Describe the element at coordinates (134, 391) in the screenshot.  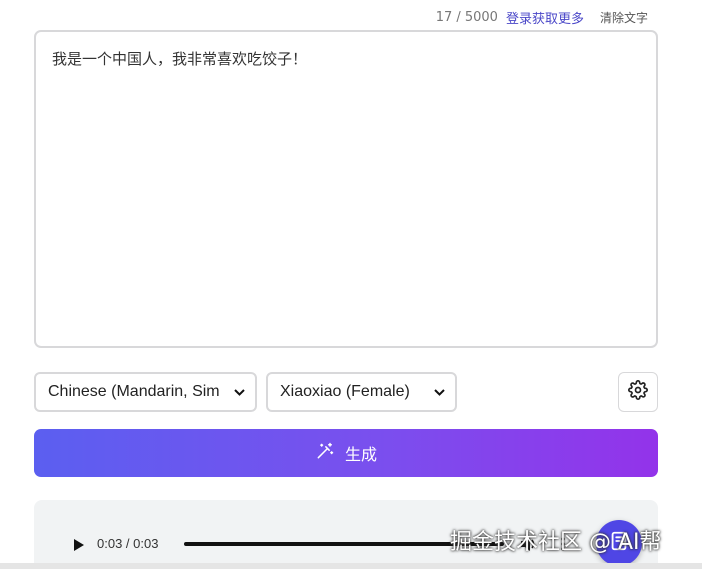
I see `language-select-value: Chinese (Mandarin, Sim` at that location.